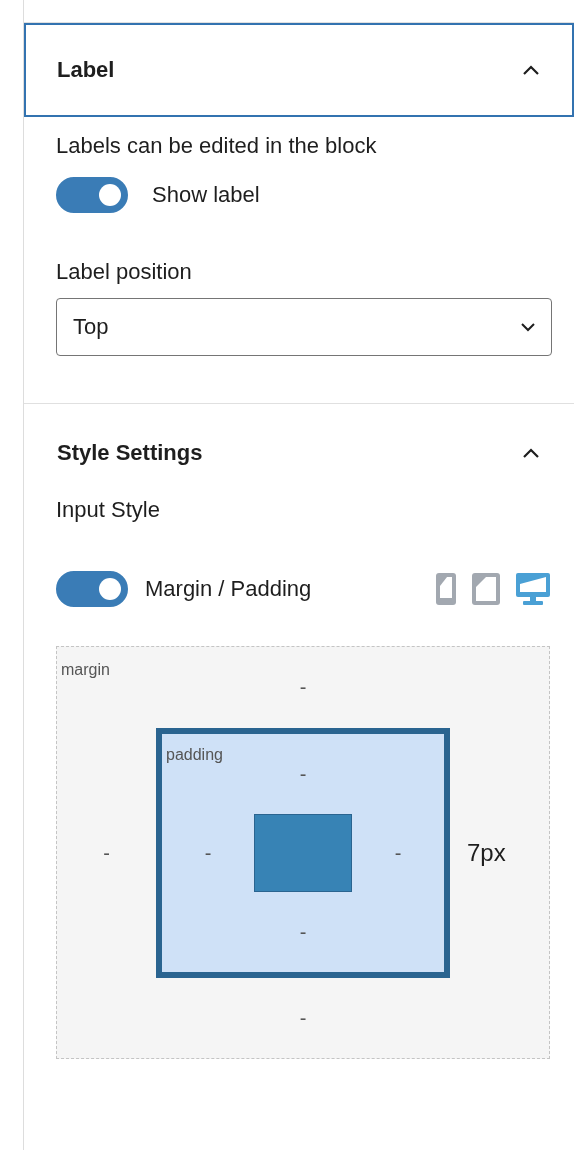  I want to click on panel-title: Label, so click(86, 70).